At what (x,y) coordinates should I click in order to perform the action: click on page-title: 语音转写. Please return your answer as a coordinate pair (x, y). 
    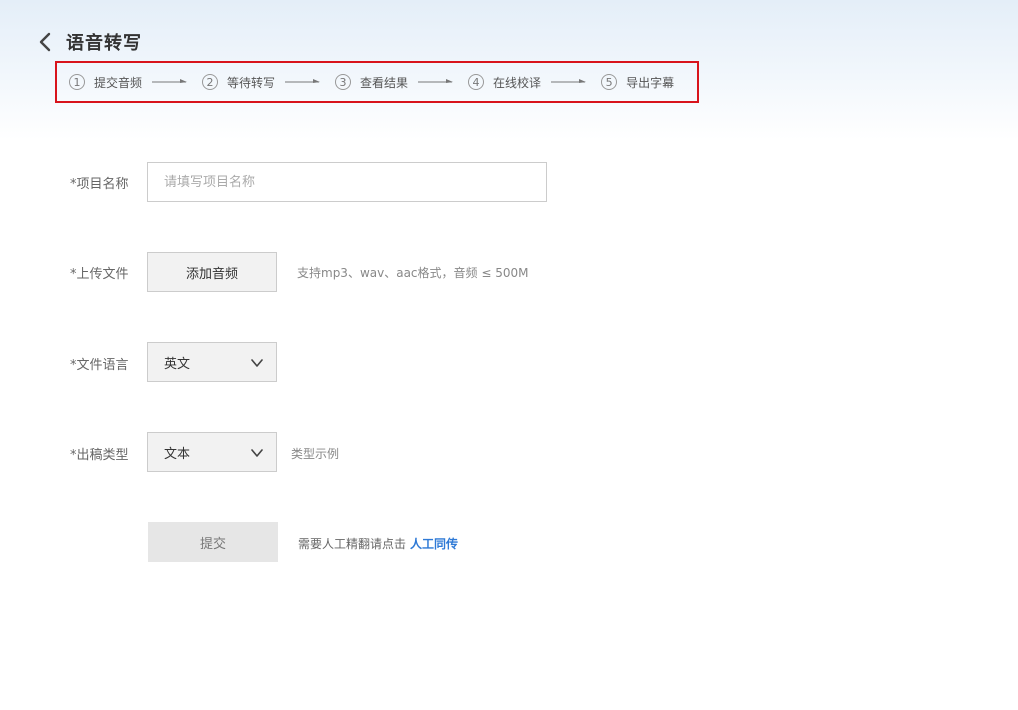
    Looking at the image, I should click on (104, 43).